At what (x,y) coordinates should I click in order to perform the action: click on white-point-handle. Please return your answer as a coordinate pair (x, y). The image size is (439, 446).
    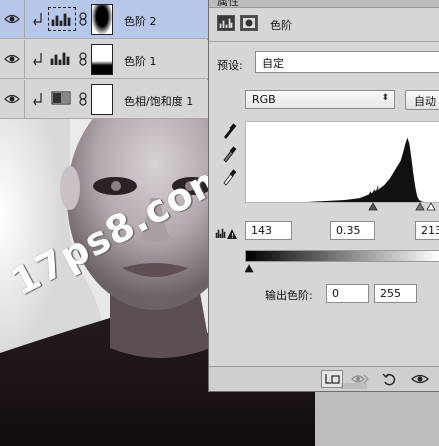
    Looking at the image, I should click on (431, 206).